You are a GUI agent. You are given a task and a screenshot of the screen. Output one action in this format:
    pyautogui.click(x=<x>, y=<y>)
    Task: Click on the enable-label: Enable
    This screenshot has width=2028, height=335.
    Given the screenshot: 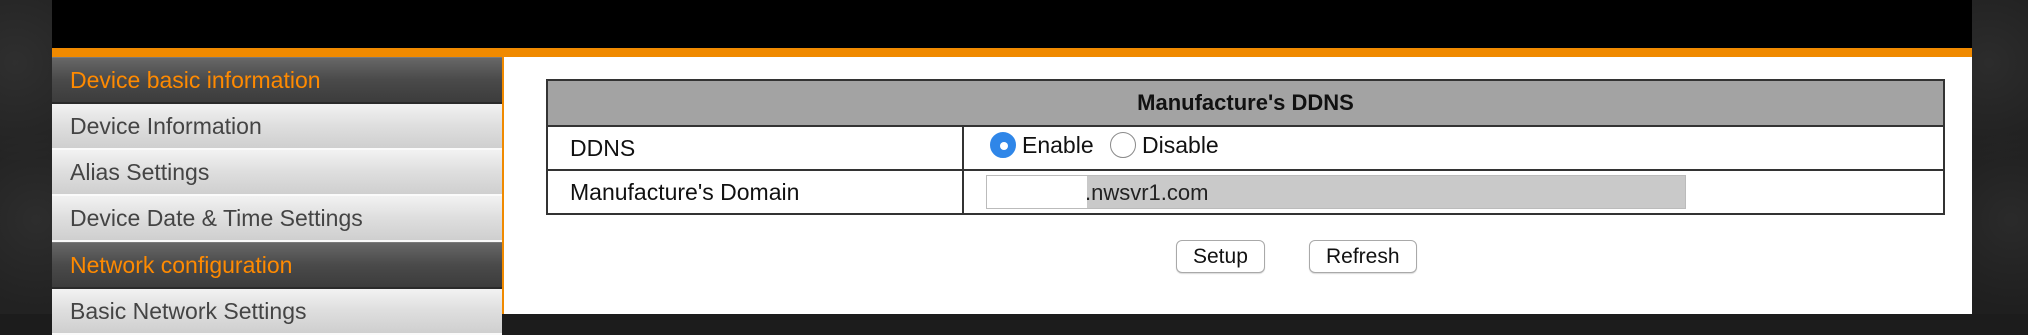 What is the action you would take?
    pyautogui.click(x=1058, y=144)
    